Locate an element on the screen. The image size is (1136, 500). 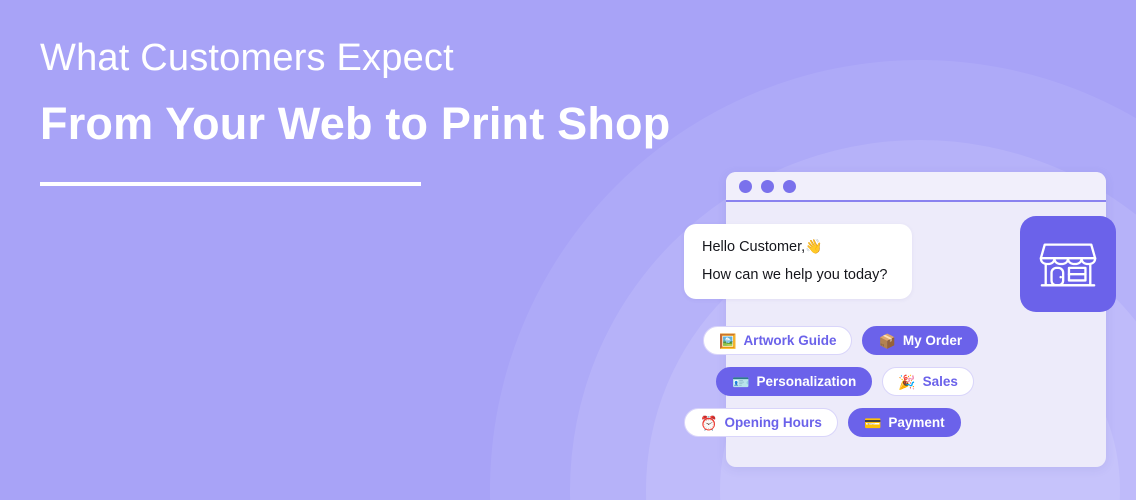
alarm-clock-icon: ⏰ is located at coordinates (709, 422).